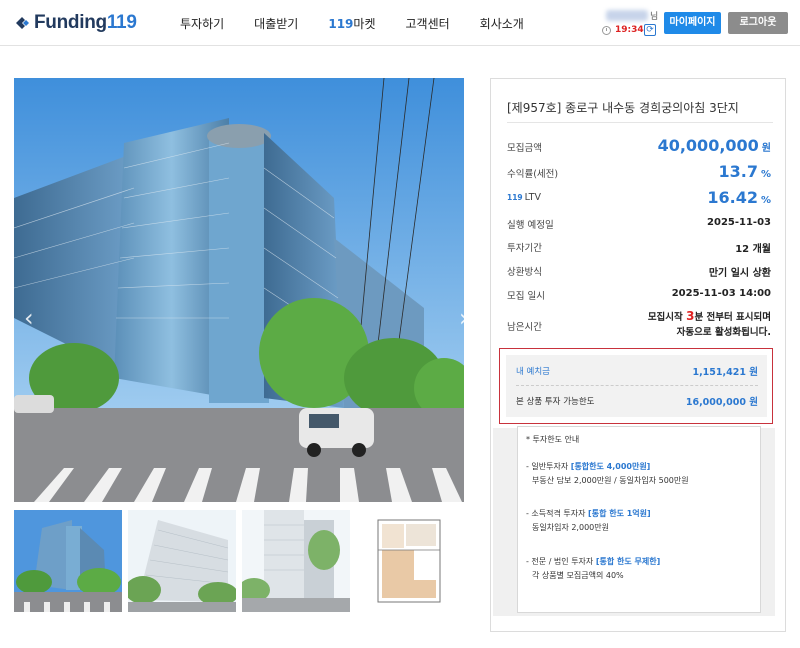 This screenshot has height=648, width=800. Describe the element at coordinates (739, 273) in the screenshot. I see `repay-value: 만기 일시 상환` at that location.